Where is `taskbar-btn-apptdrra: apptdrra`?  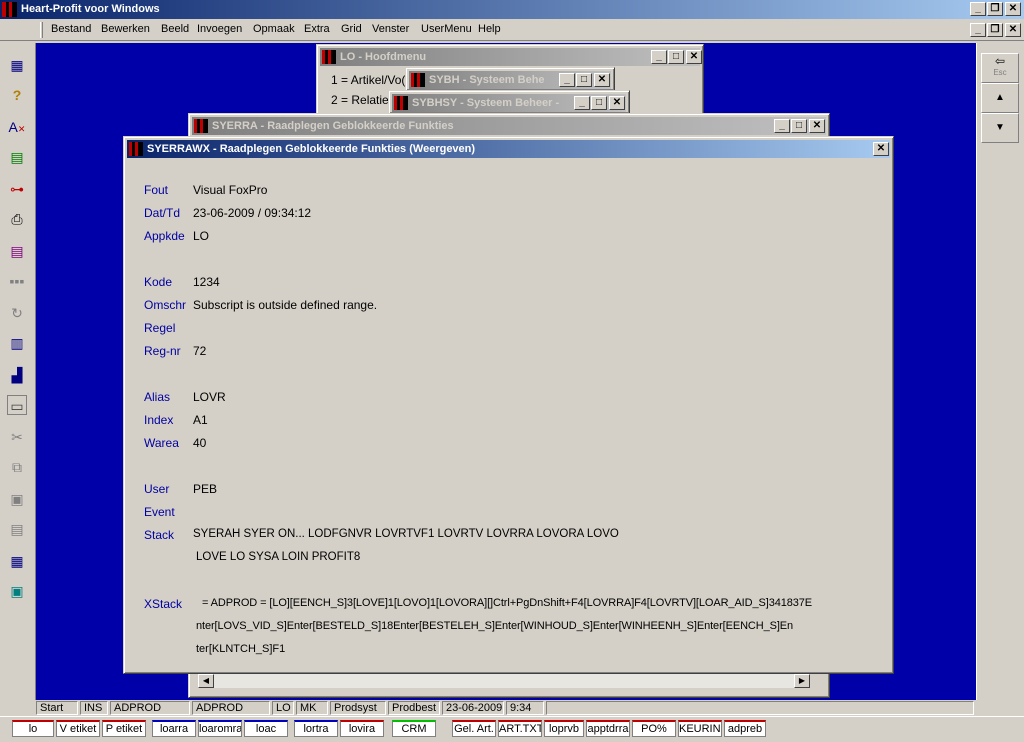
taskbar-btn-apptdrra: apptdrra is located at coordinates (608, 728).